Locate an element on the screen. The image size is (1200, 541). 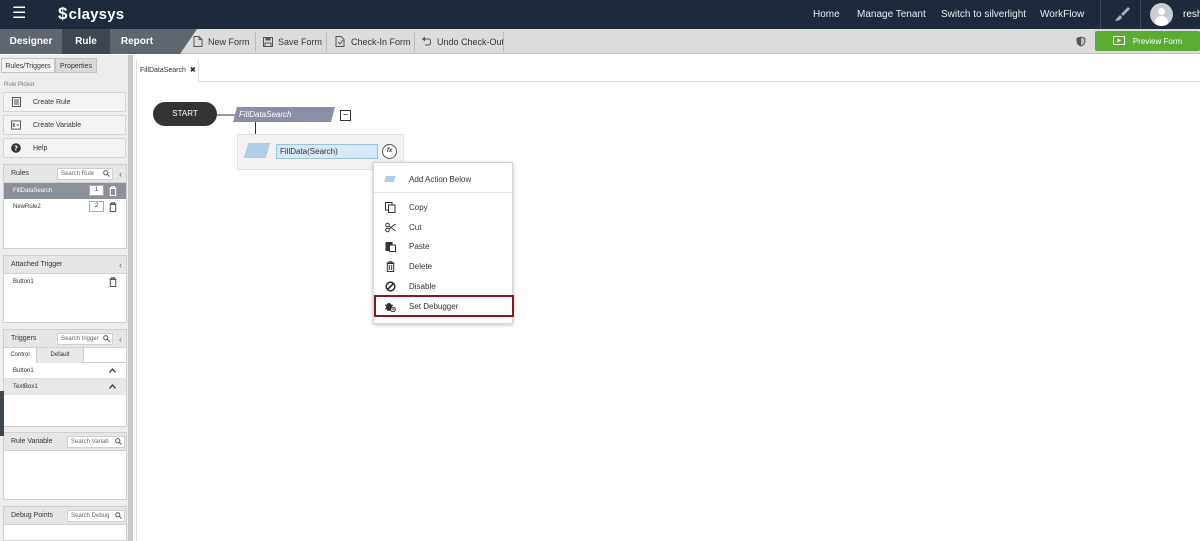
rule-name: NewRule2 is located at coordinates (27, 207).